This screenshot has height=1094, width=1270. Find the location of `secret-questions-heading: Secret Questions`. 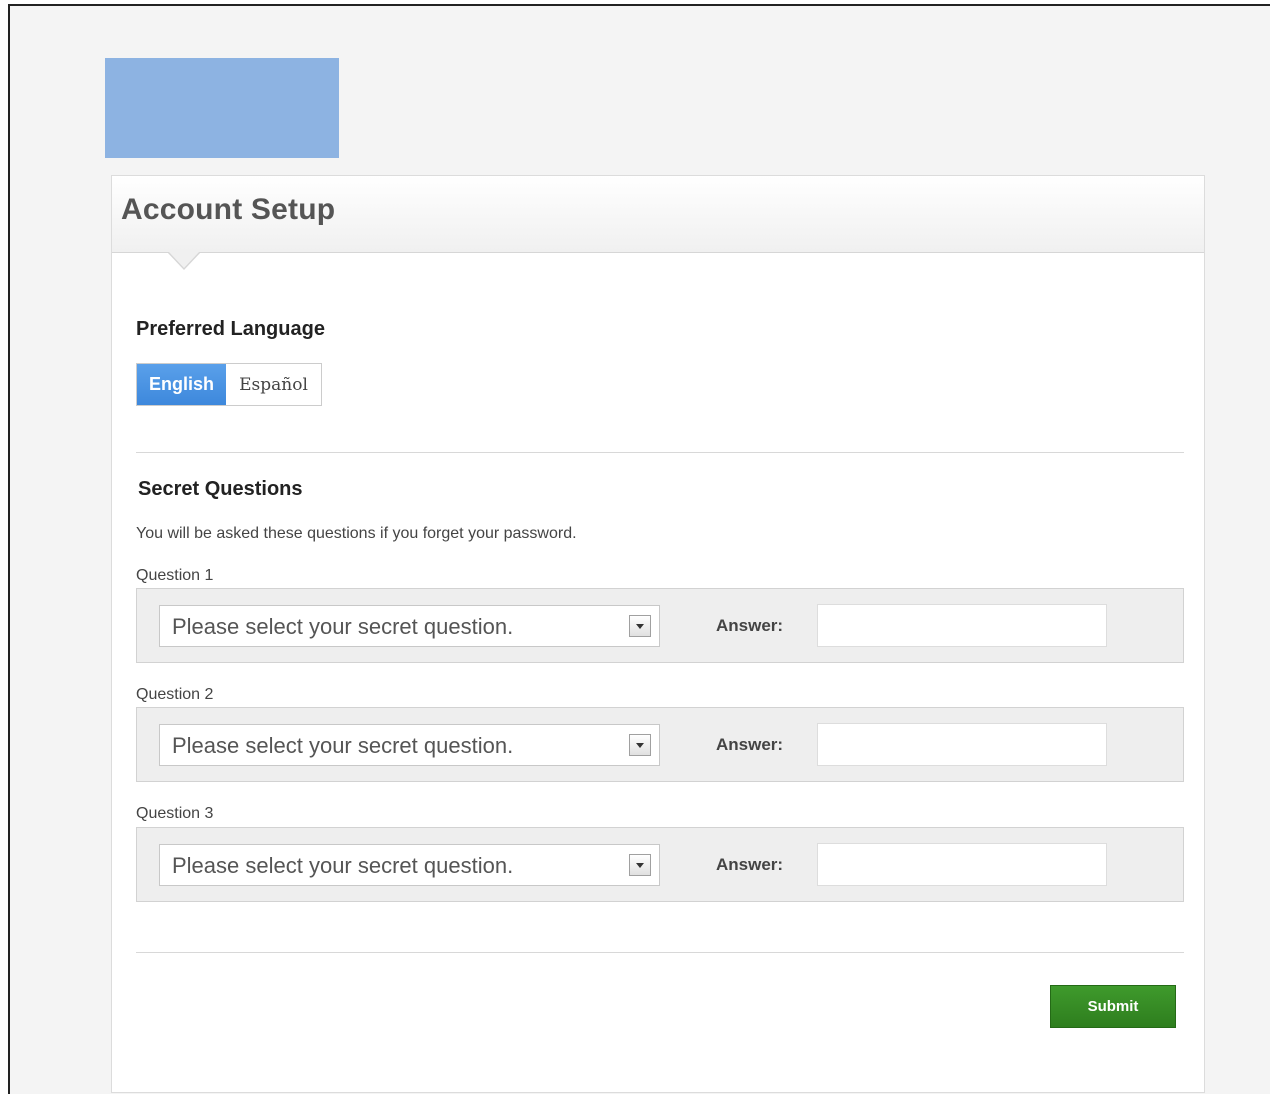

secret-questions-heading: Secret Questions is located at coordinates (220, 489).